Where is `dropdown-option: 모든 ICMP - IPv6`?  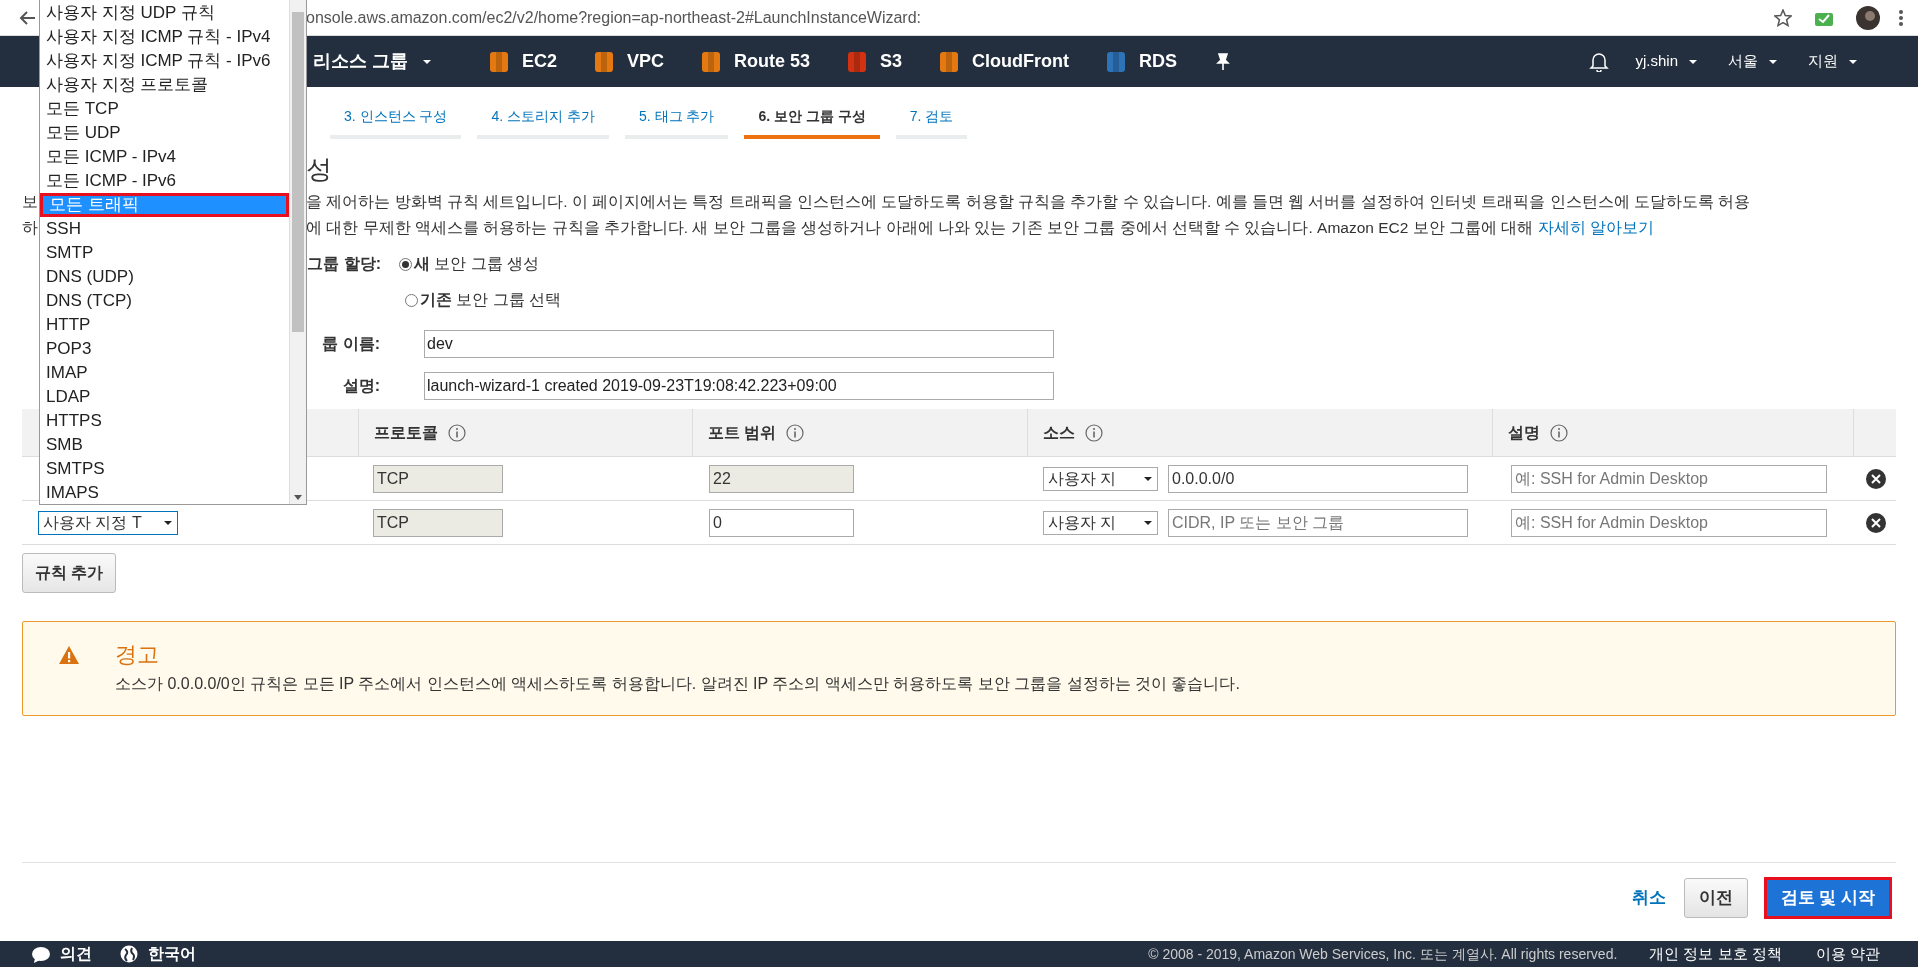 dropdown-option: 모든 ICMP - IPv6 is located at coordinates (164, 181).